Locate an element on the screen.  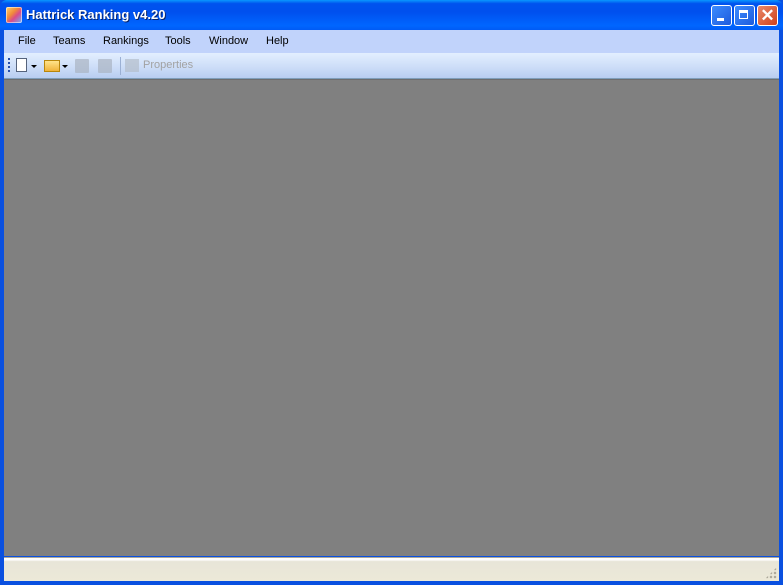
new-dropdown-arrow-icon is located at coordinates (34, 66).